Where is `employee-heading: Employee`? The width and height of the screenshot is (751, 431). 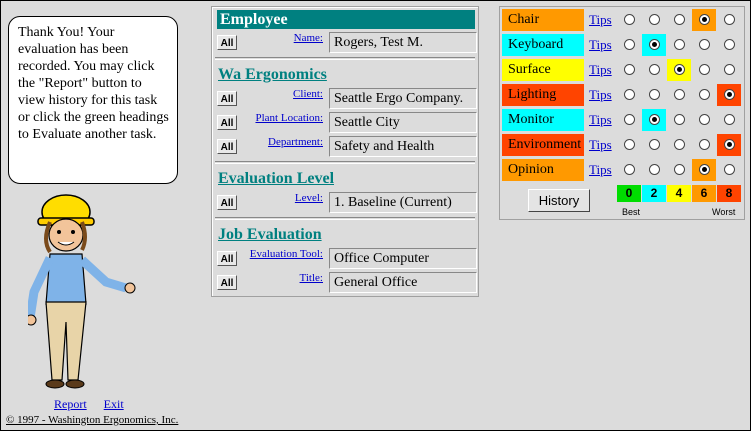 employee-heading: Employee is located at coordinates (346, 19).